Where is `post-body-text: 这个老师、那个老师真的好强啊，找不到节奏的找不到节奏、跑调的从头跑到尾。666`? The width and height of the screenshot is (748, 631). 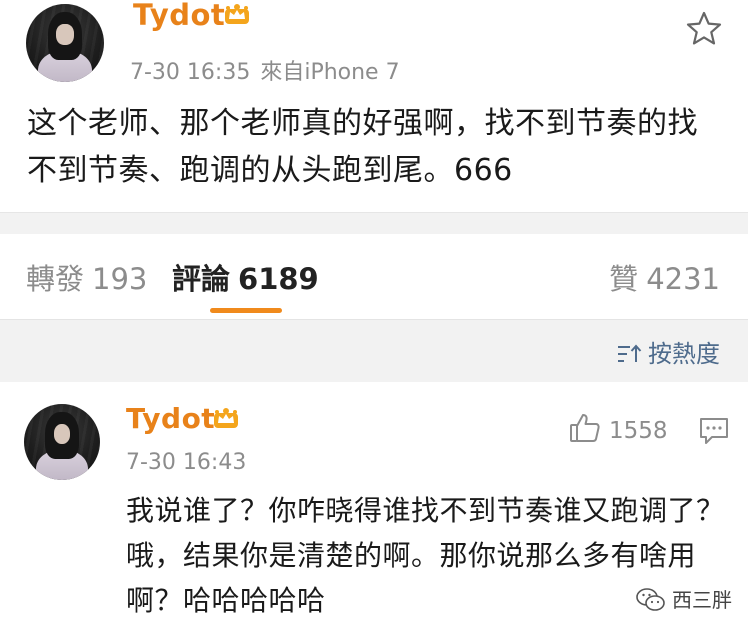
post-body-text: 这个老师、那个老师真的好强啊，找不到节奏的找不到节奏、跑调的从头跑到尾。666 is located at coordinates (362, 147).